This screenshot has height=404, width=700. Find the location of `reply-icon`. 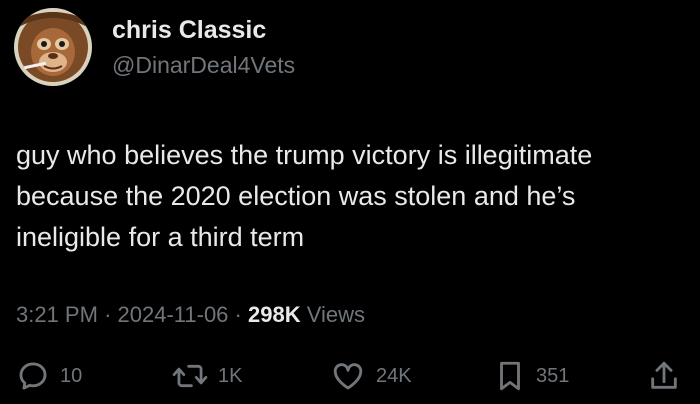

reply-icon is located at coordinates (33, 376).